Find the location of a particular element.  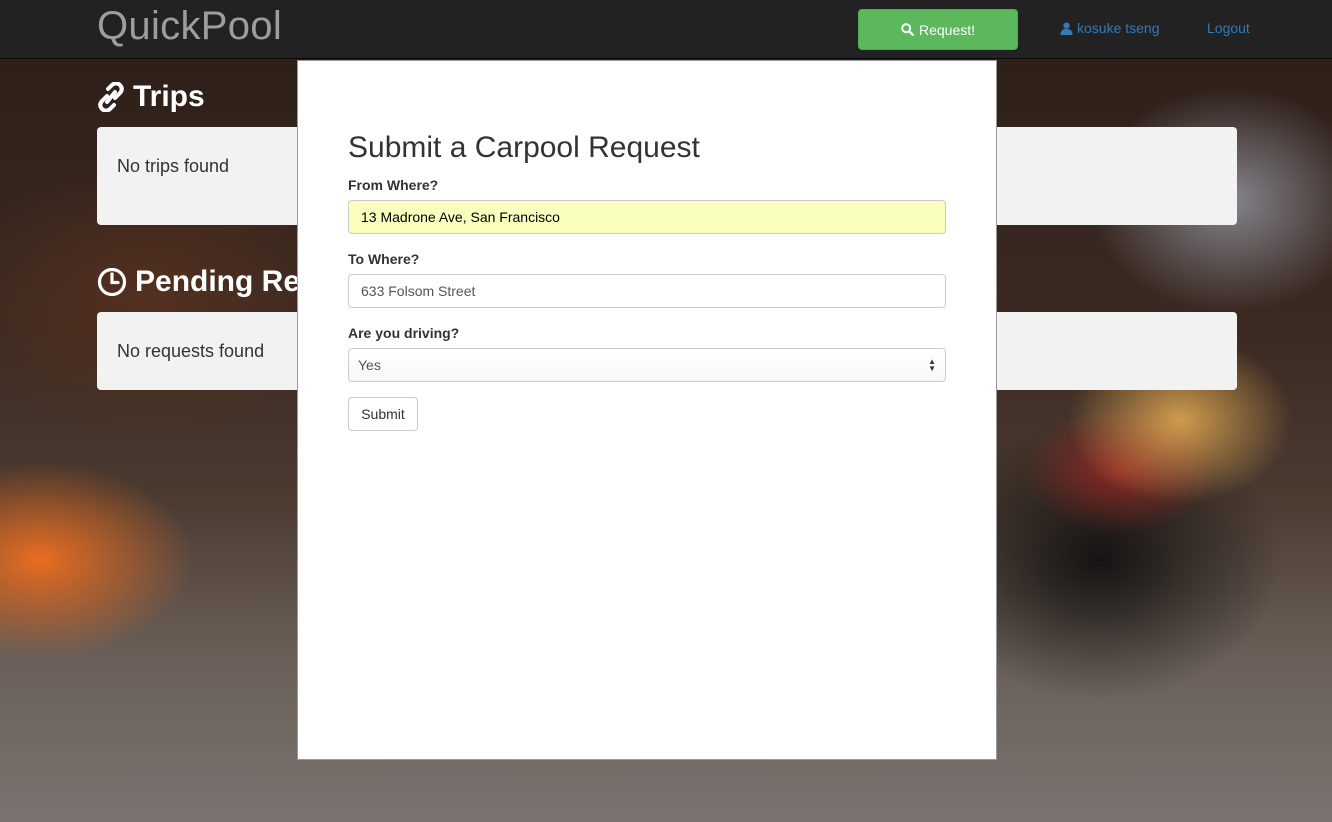

brand-logo: QuickPool is located at coordinates (189, 26).